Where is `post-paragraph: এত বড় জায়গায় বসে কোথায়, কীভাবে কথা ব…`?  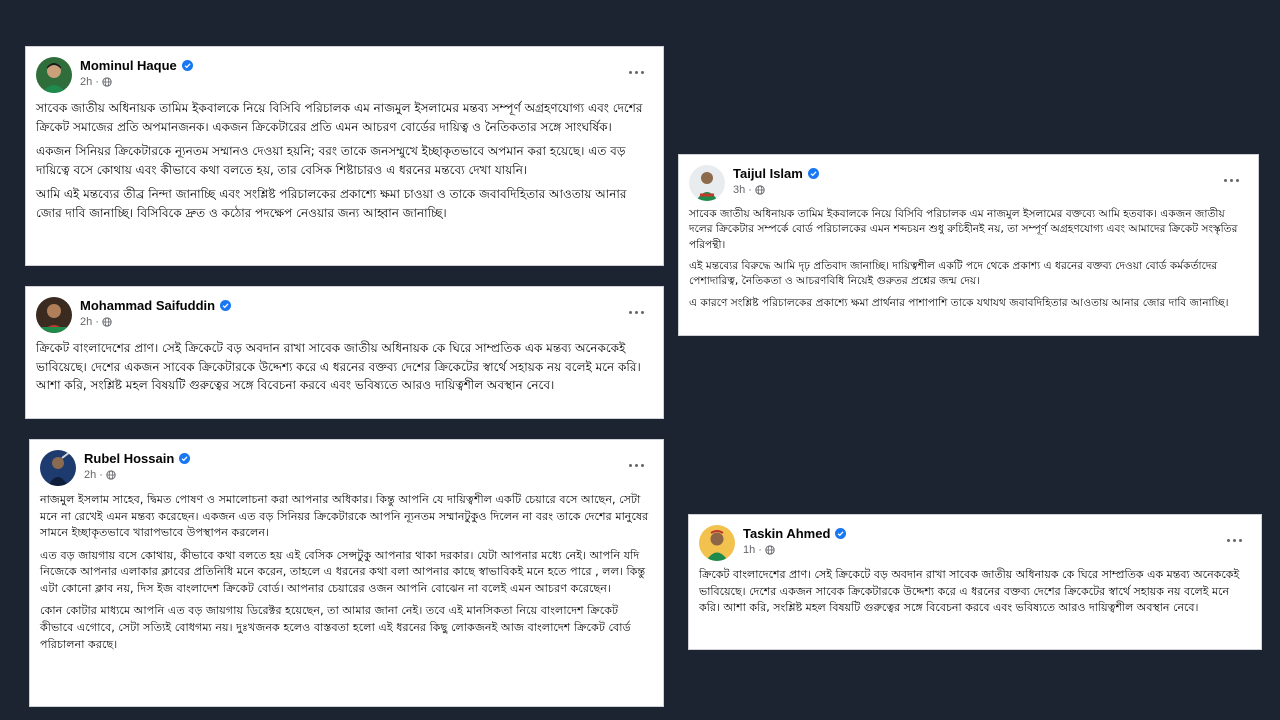
post-paragraph: এত বড় জায়গায় বসে কোথায়, কীভাবে কথা ব… is located at coordinates (343, 571).